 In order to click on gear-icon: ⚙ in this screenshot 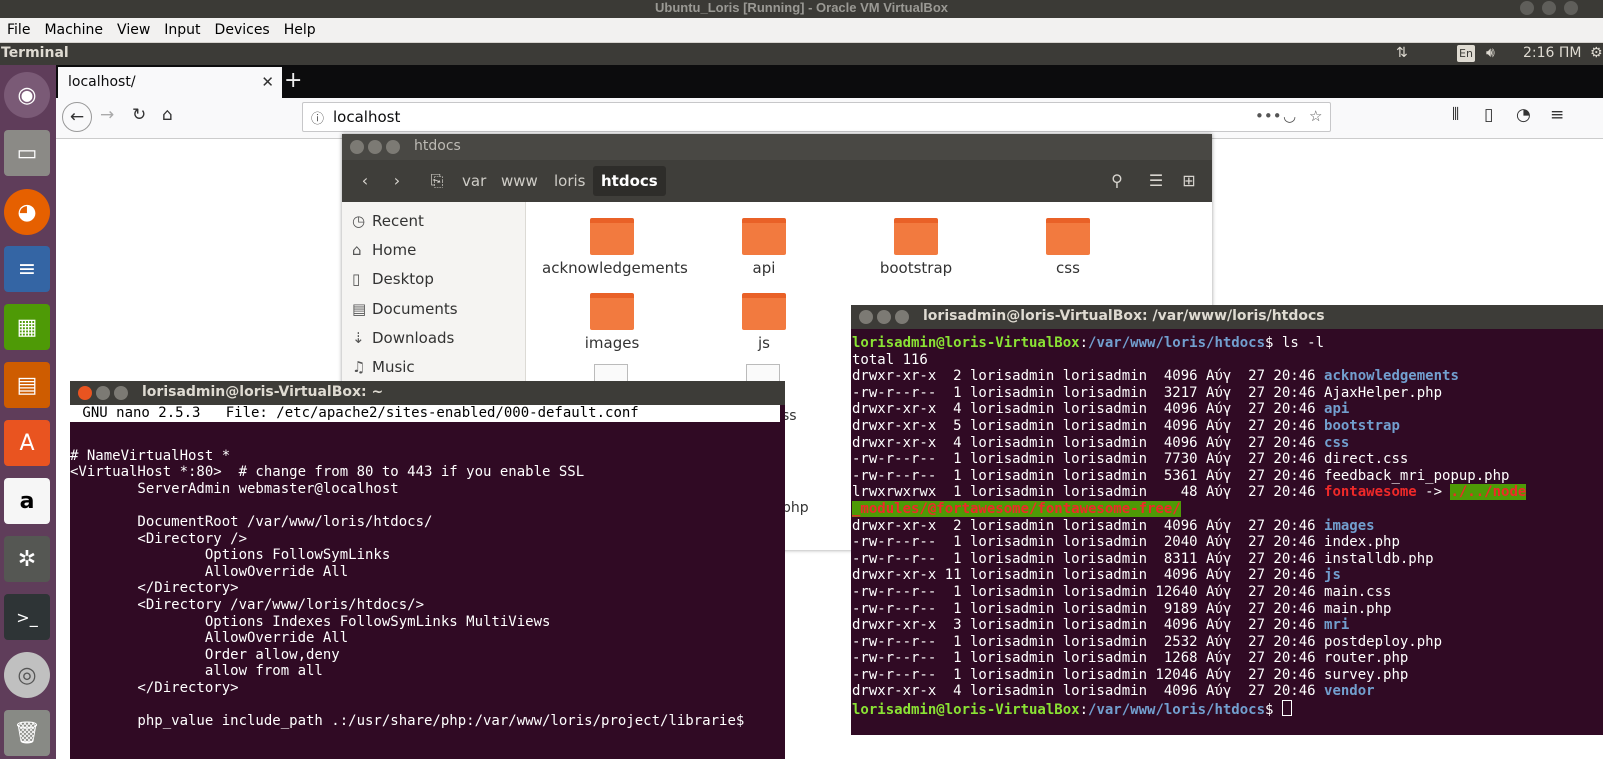, I will do `click(1596, 53)`.